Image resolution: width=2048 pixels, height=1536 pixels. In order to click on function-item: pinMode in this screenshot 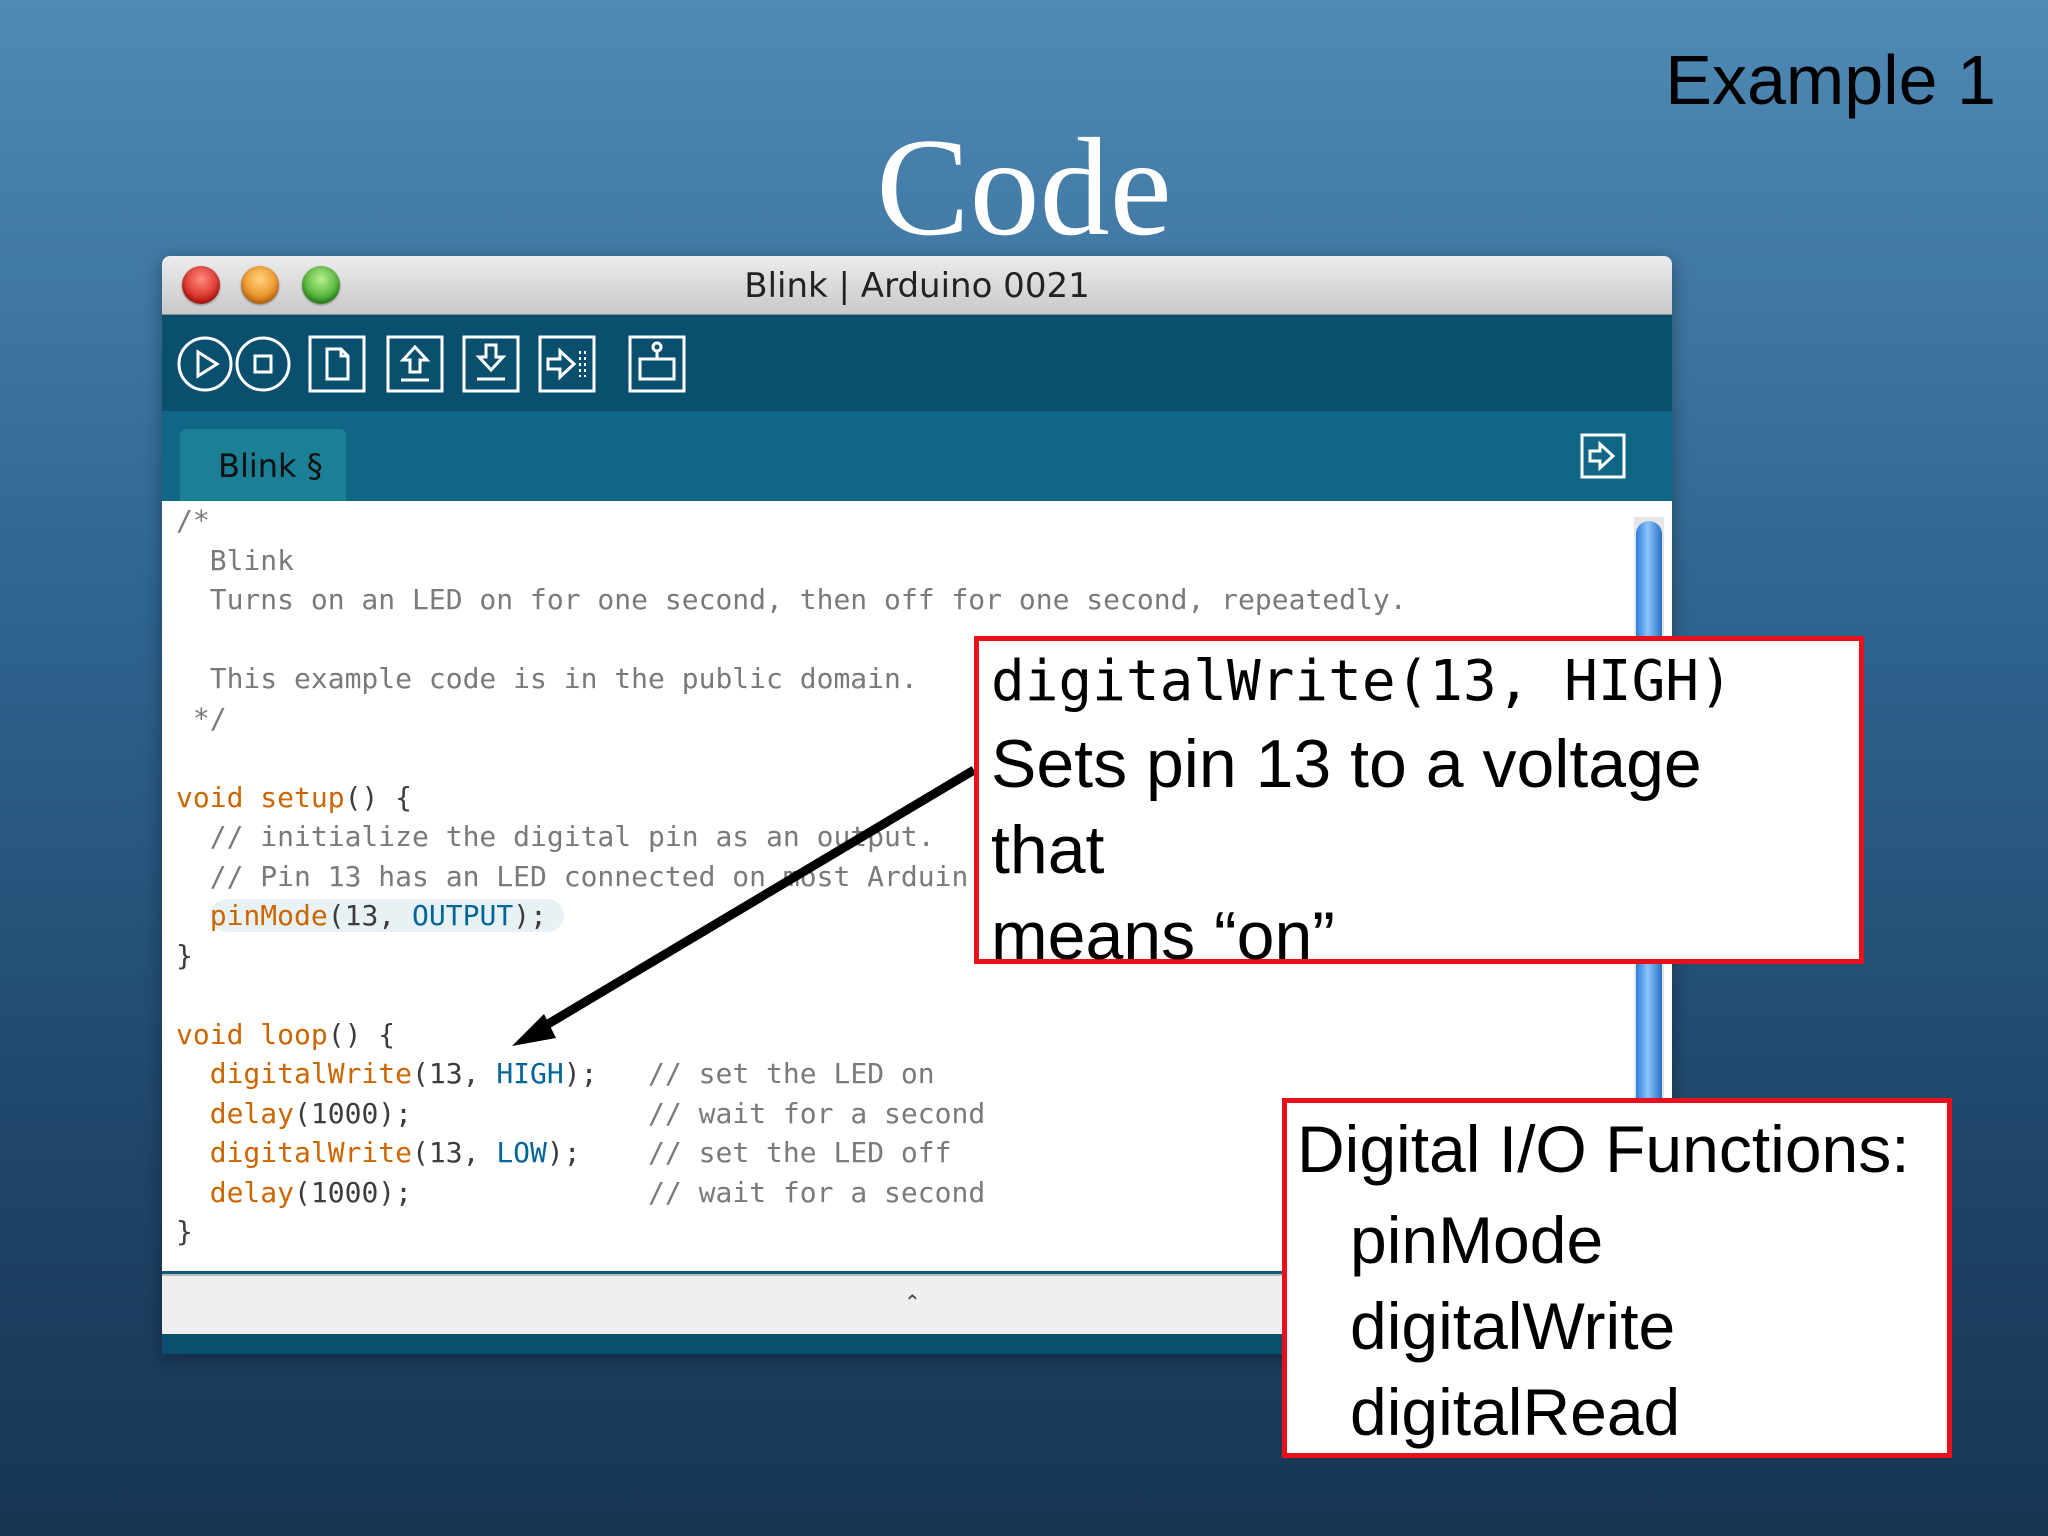, I will do `click(1477, 1240)`.